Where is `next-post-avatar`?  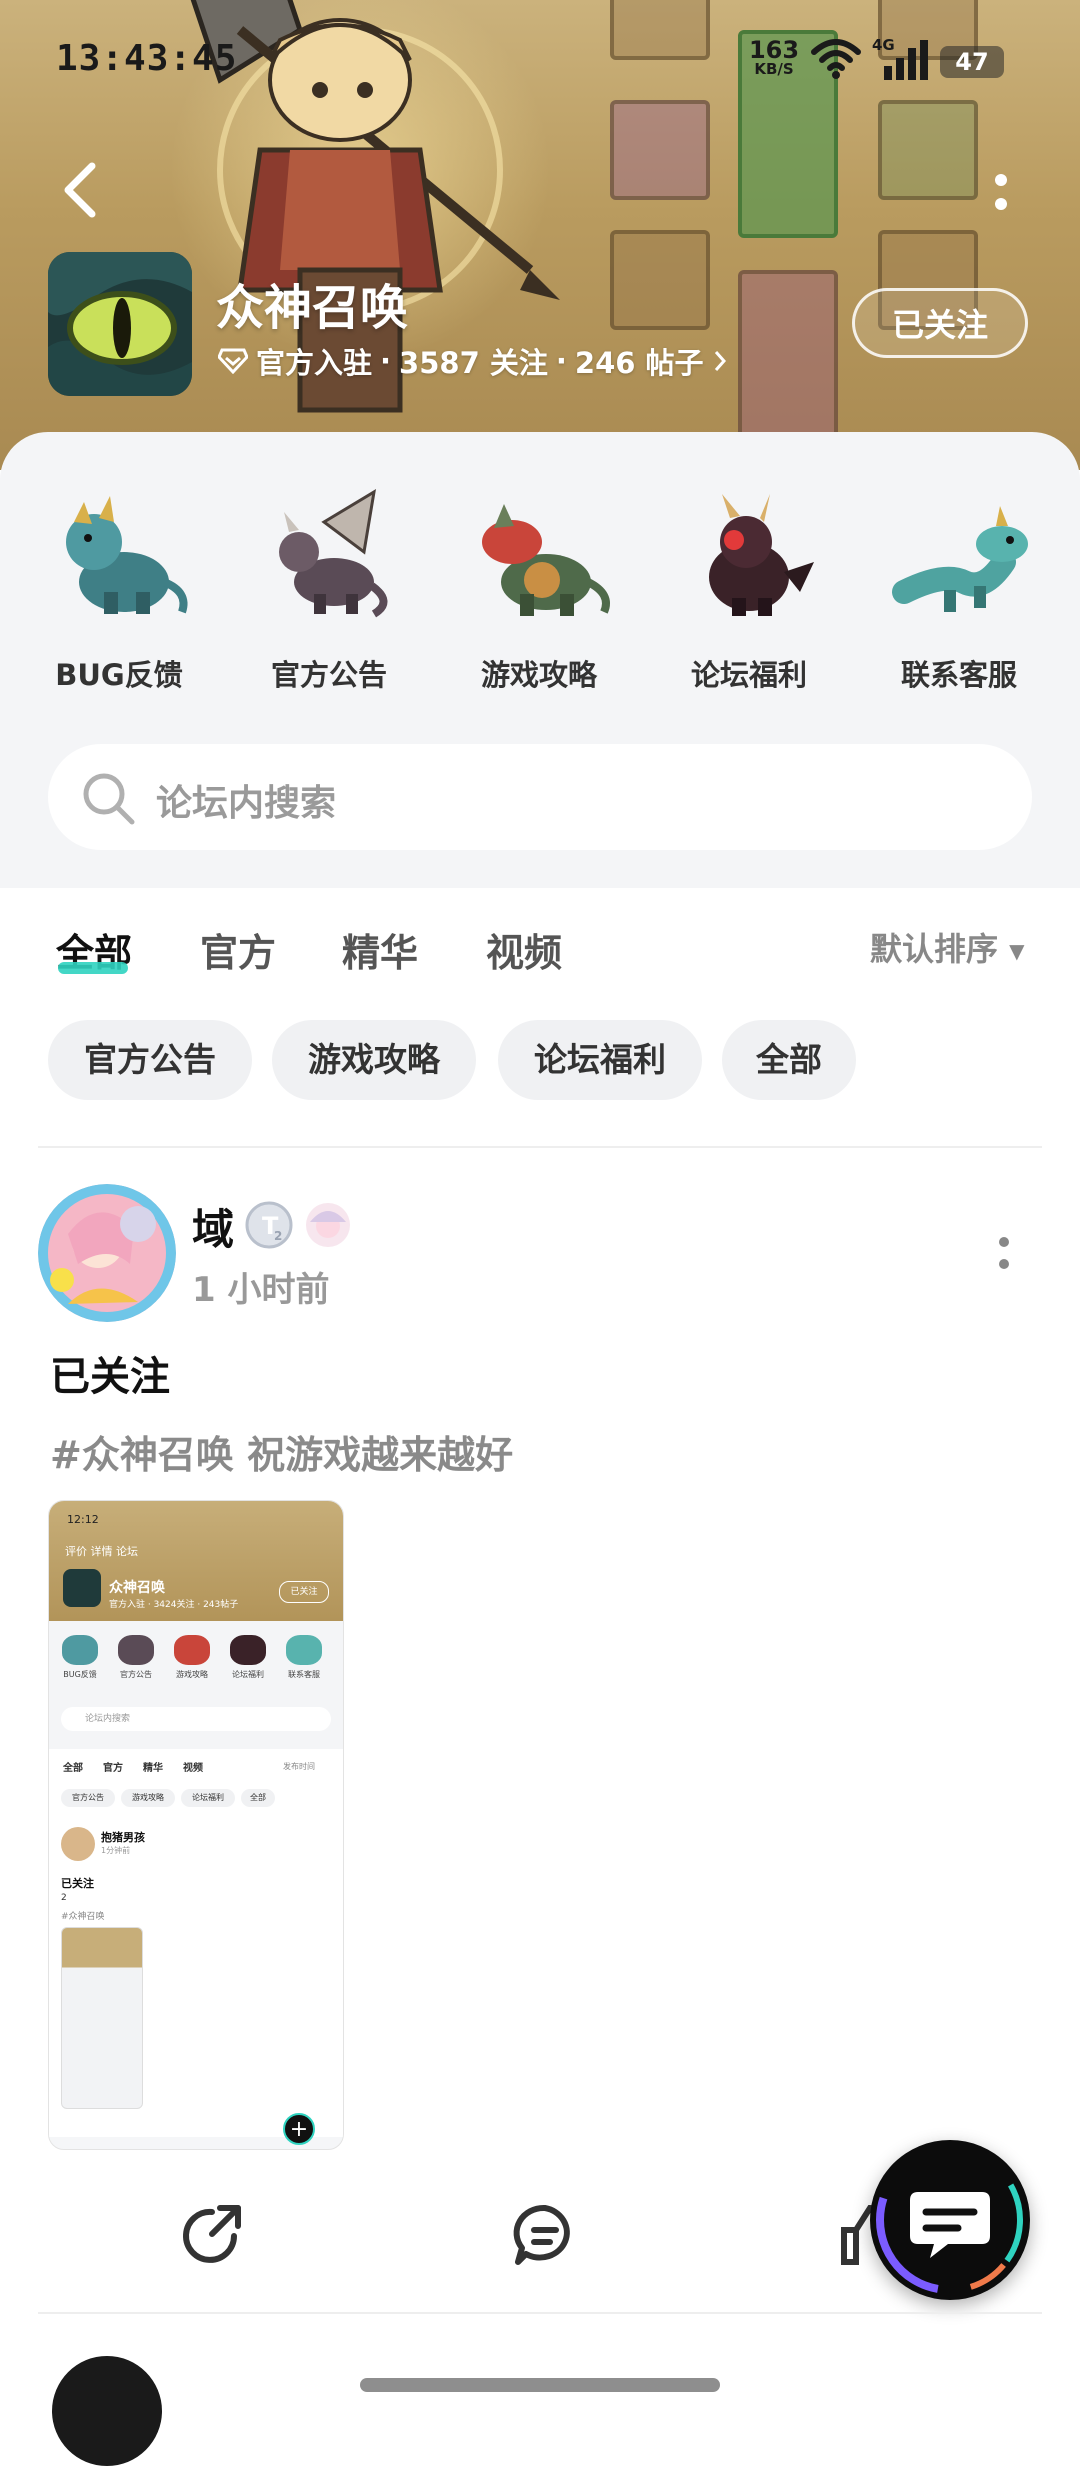 next-post-avatar is located at coordinates (107, 2411).